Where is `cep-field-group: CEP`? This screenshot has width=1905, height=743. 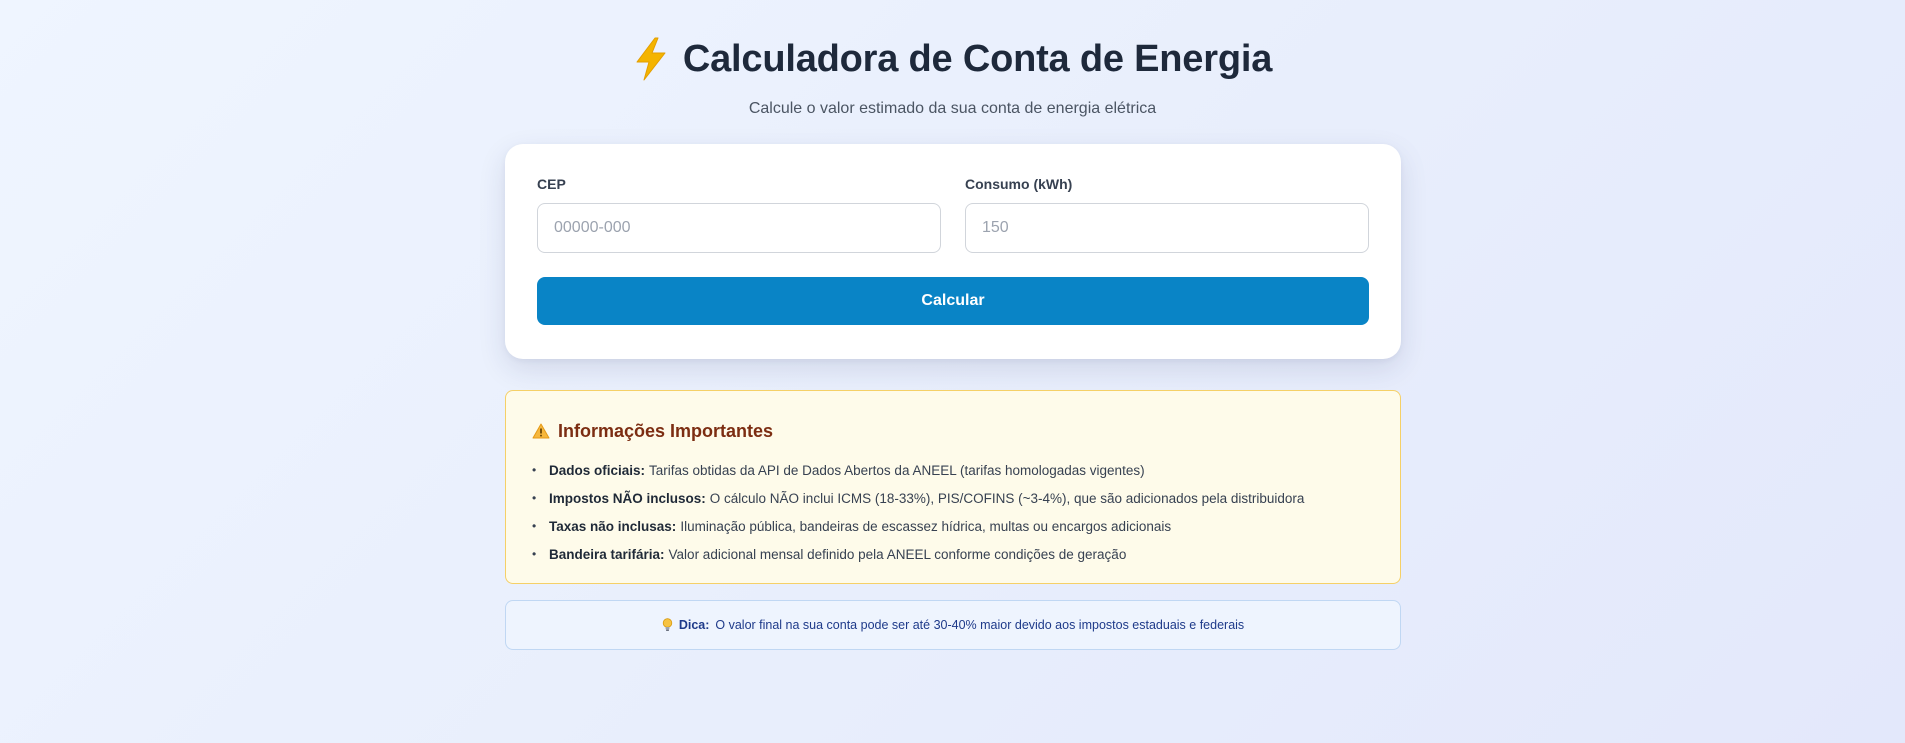
cep-field-group: CEP is located at coordinates (739, 214).